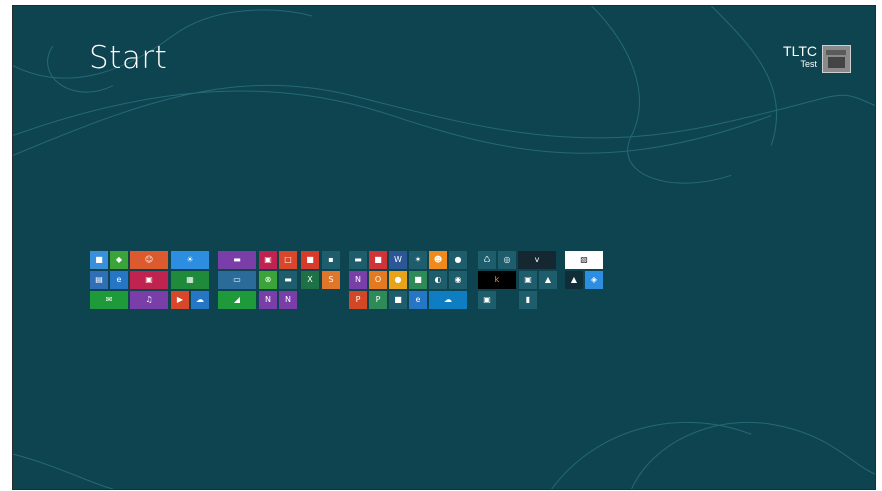 Image resolution: width=882 pixels, height=491 pixels. I want to click on person-icon: ☻, so click(438, 259).